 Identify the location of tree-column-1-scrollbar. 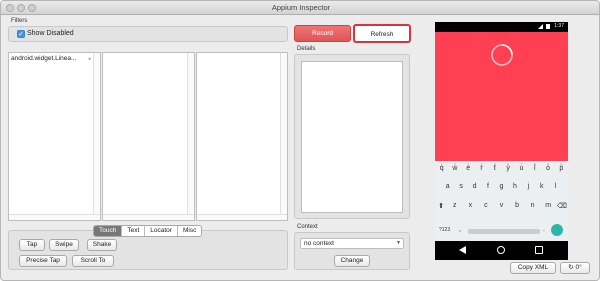
(96, 136).